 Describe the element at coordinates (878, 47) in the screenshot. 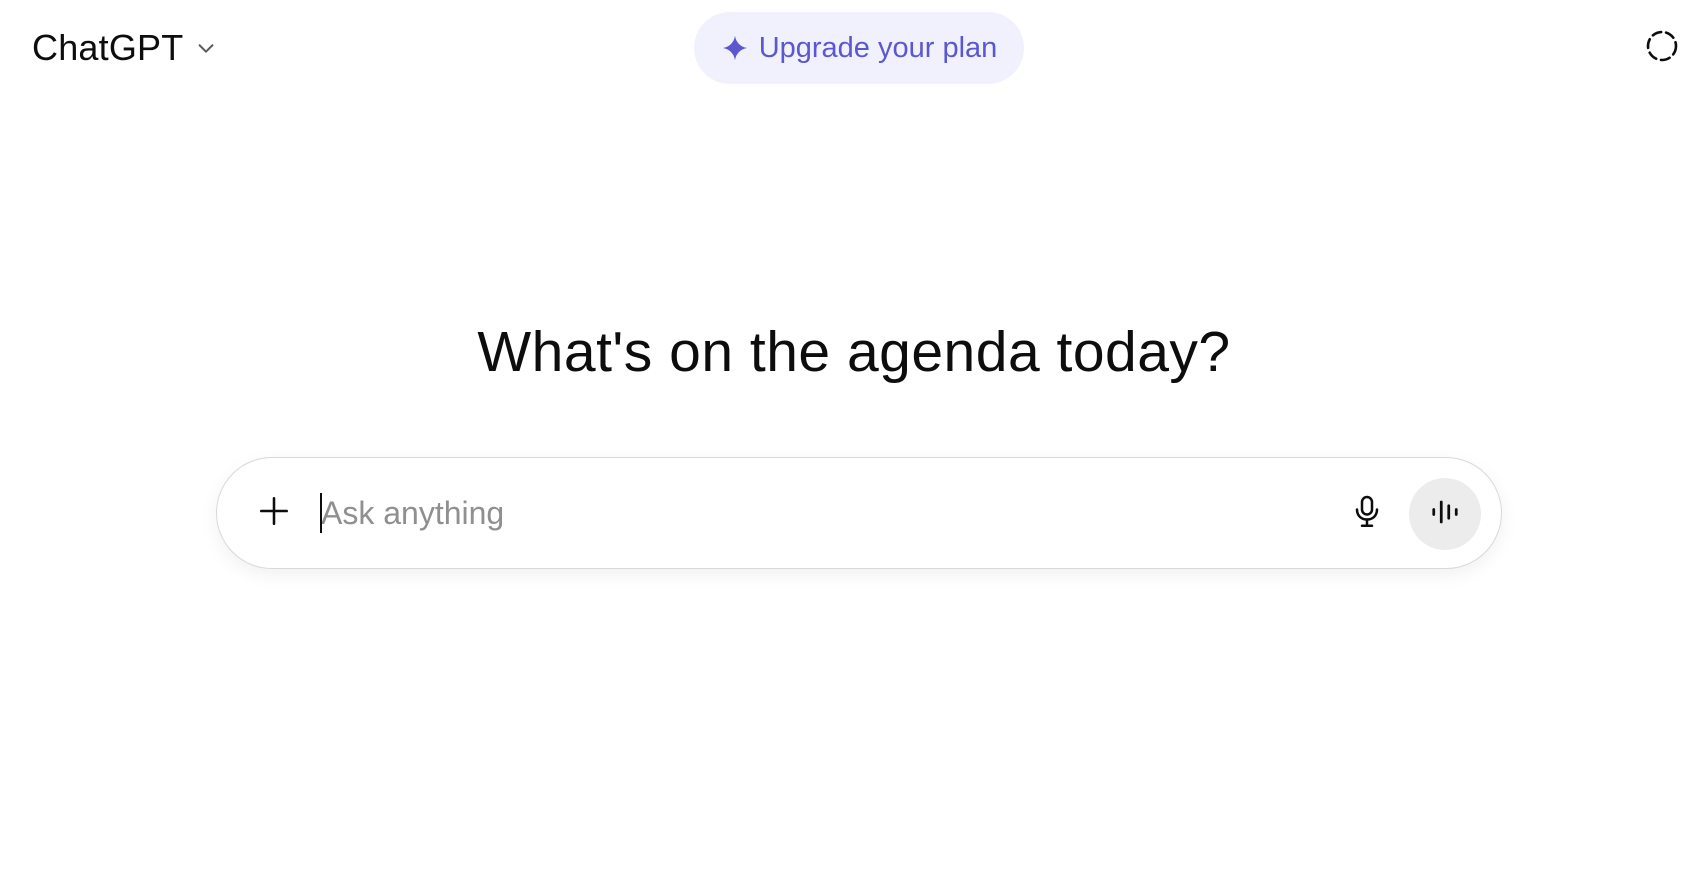

I see `upgrade-plan-label: Upgrade your plan` at that location.